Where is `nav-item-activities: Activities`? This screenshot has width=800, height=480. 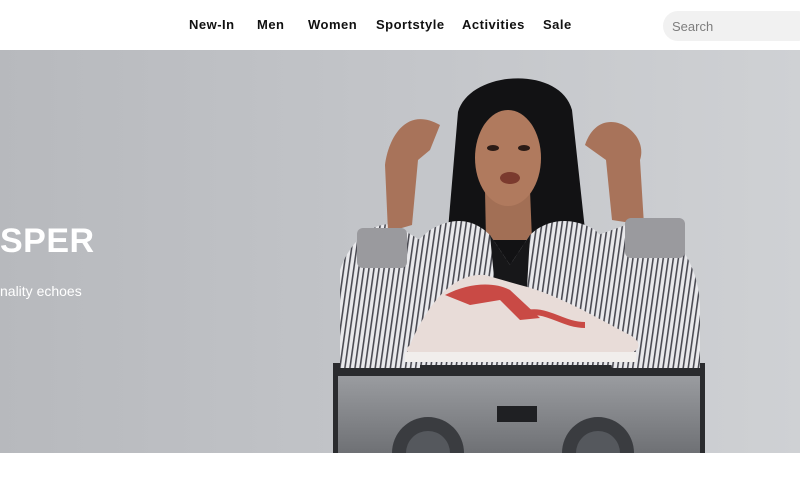
nav-item-activities: Activities is located at coordinates (493, 24).